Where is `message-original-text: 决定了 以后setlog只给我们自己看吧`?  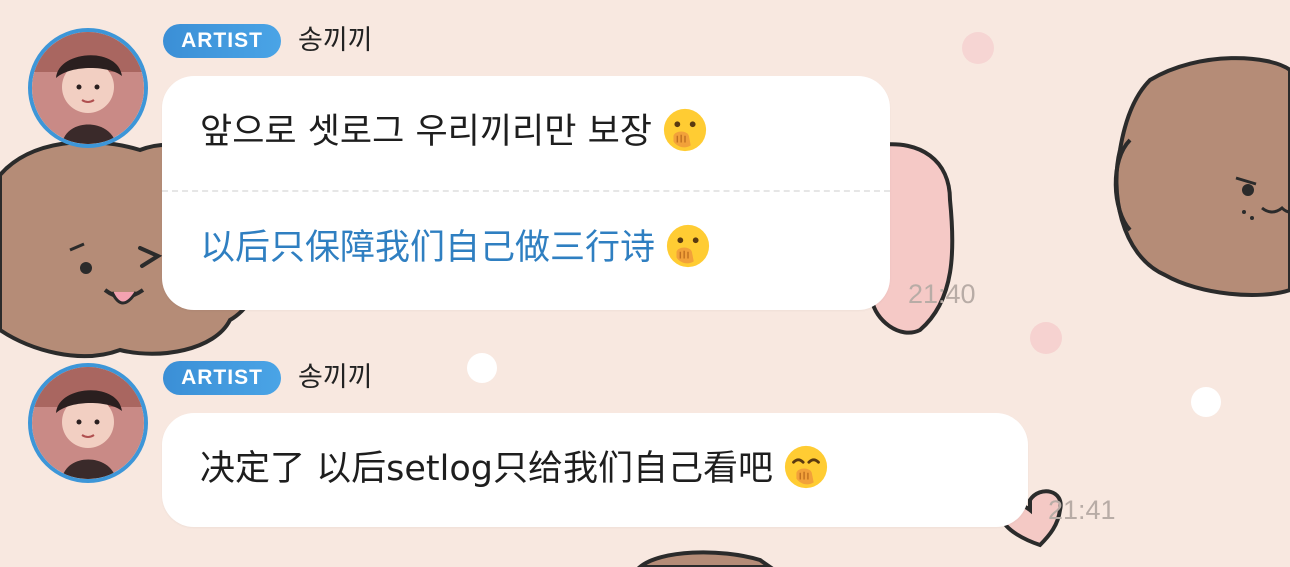 message-original-text: 决定了 以后setlog只给我们自己看吧 is located at coordinates (486, 469).